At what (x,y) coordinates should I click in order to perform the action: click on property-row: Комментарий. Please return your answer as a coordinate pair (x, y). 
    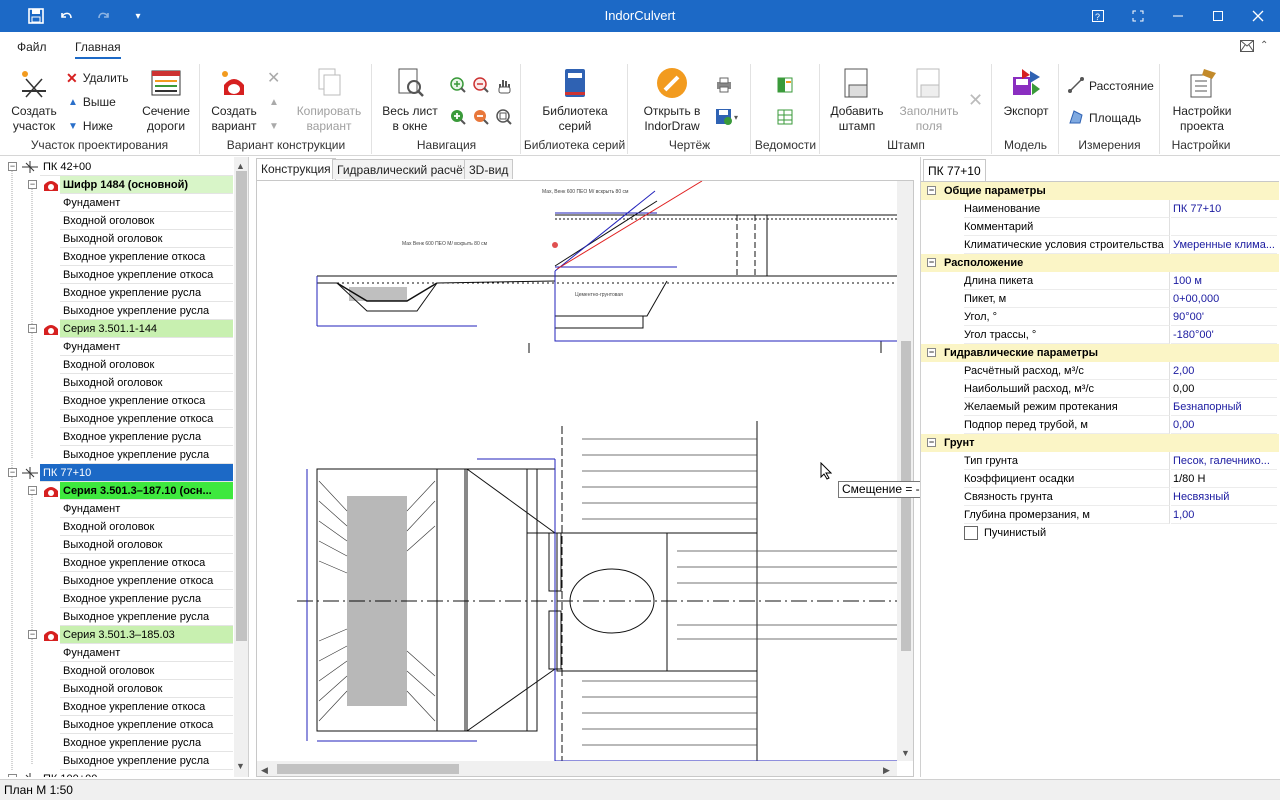
    Looking at the image, I should click on (1100, 227).